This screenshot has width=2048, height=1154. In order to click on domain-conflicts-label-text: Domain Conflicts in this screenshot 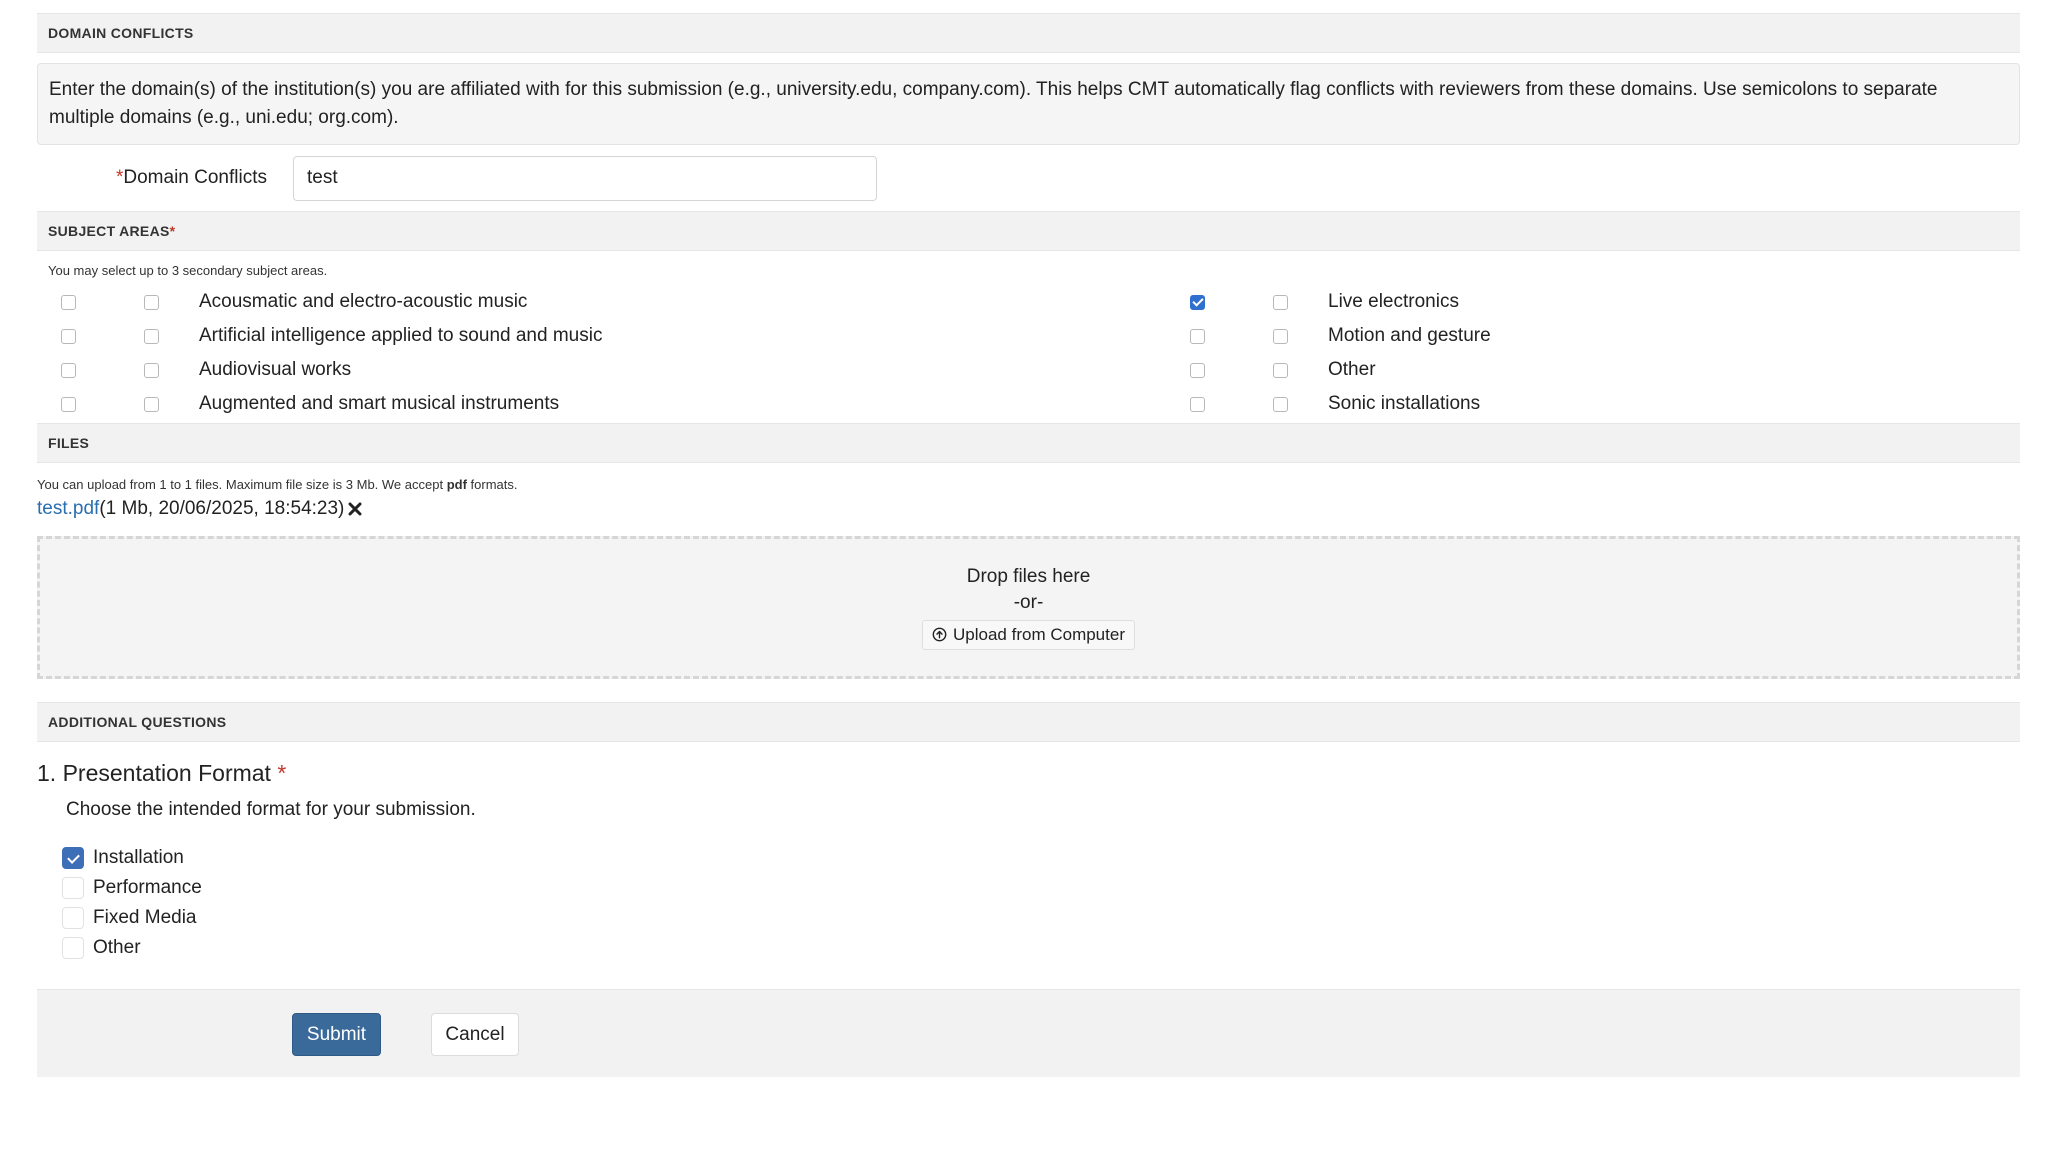, I will do `click(195, 177)`.